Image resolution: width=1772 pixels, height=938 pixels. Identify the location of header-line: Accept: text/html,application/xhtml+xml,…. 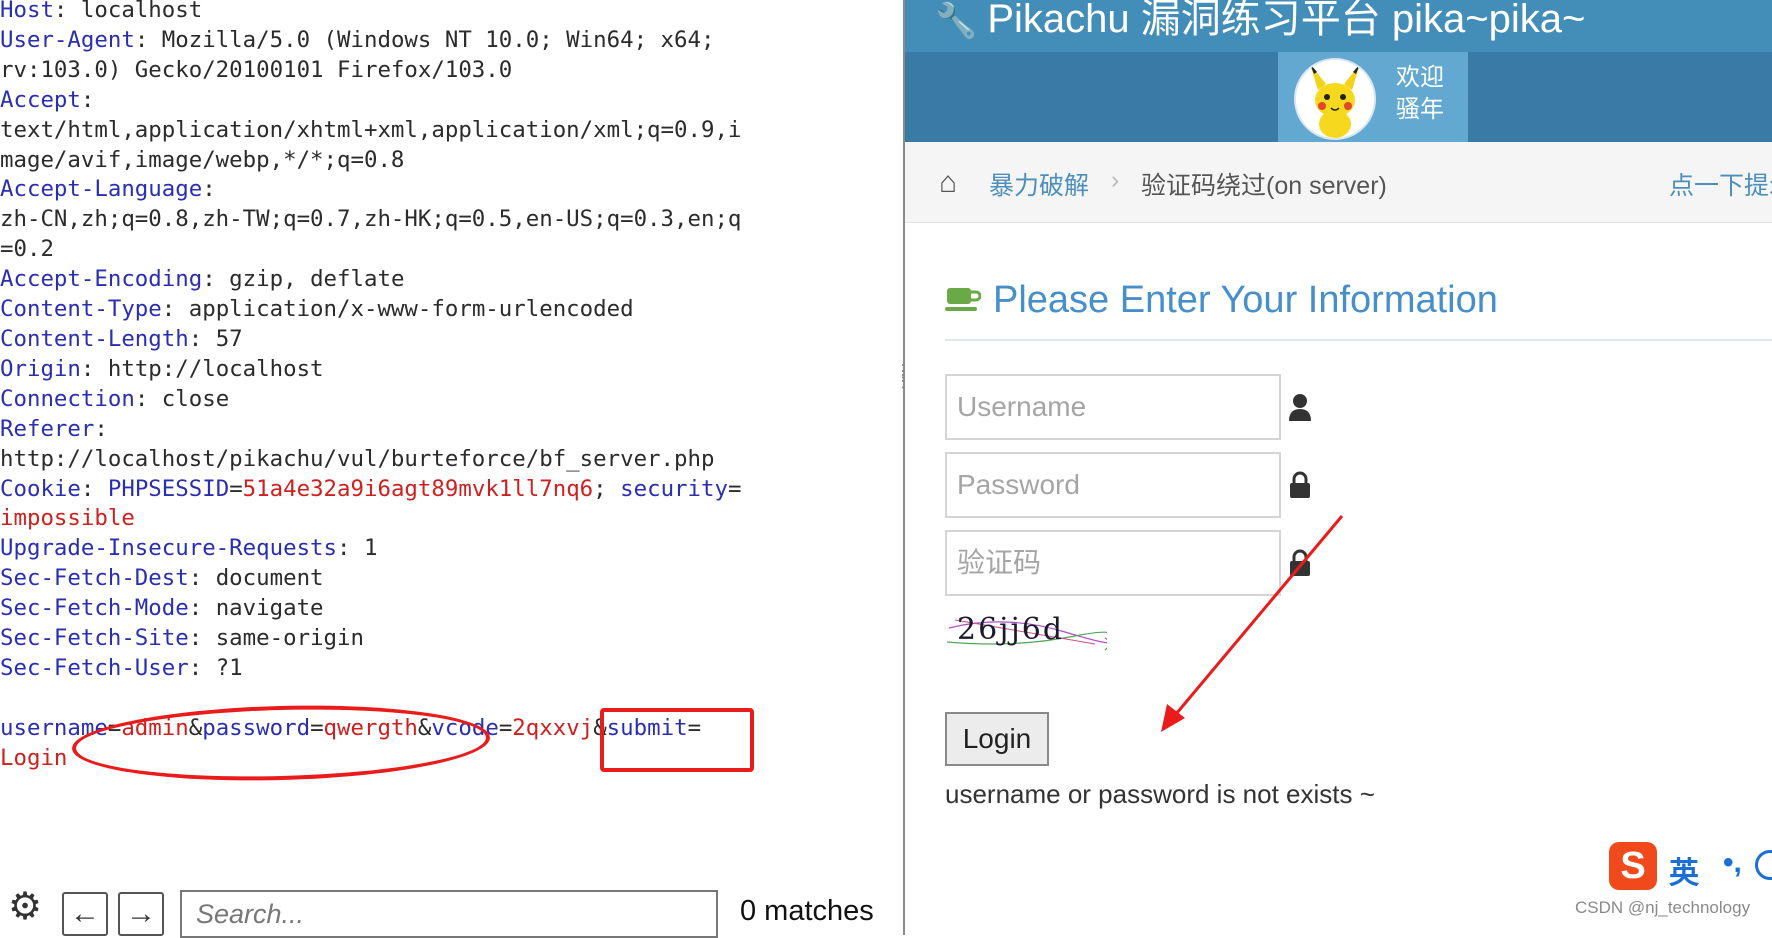
(371, 129).